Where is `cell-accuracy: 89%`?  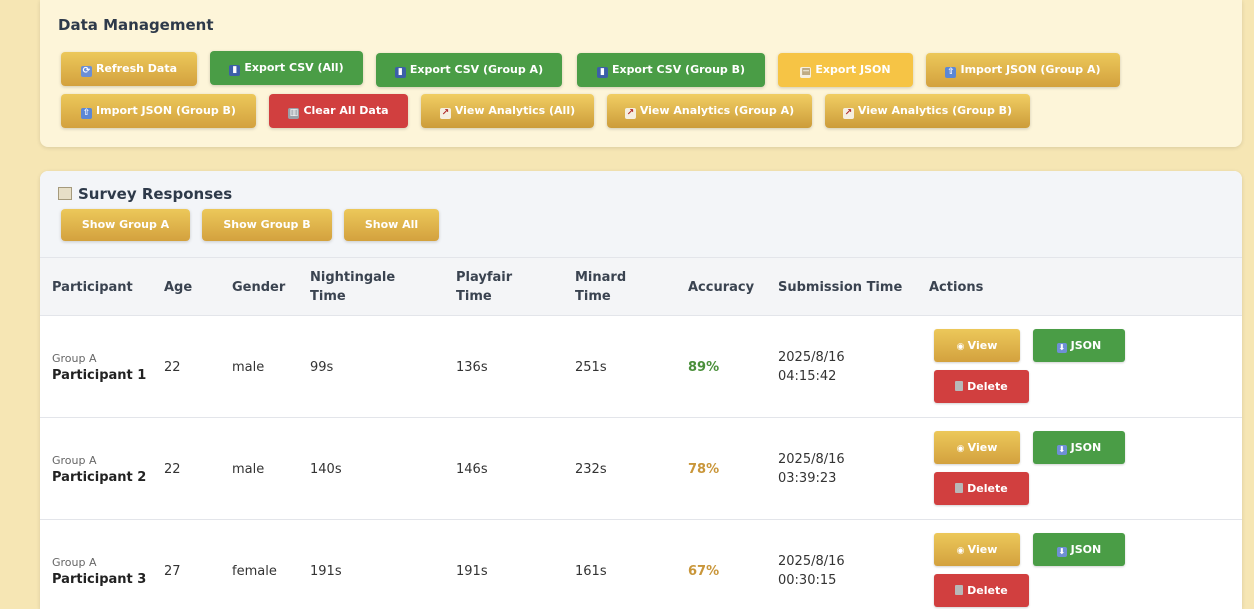
cell-accuracy: 89% is located at coordinates (704, 367).